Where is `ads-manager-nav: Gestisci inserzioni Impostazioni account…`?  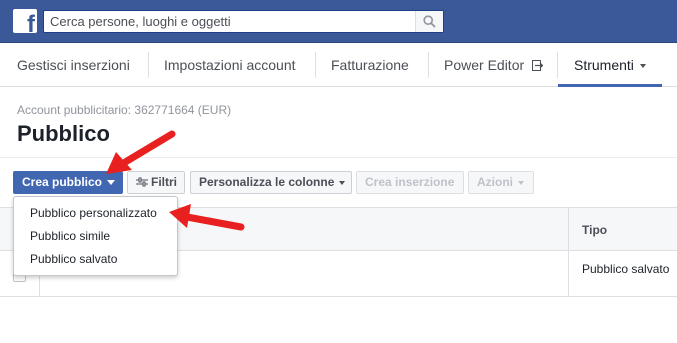
ads-manager-nav: Gestisci inserzioni Impostazioni account… is located at coordinates (338, 65).